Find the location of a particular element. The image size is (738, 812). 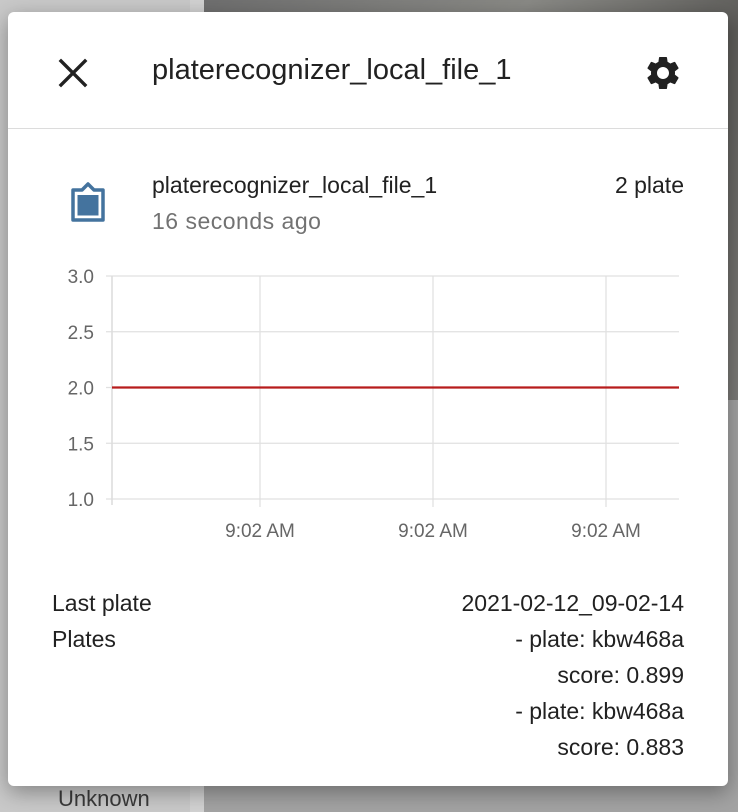

background-state-text: Unknown is located at coordinates (104, 798).